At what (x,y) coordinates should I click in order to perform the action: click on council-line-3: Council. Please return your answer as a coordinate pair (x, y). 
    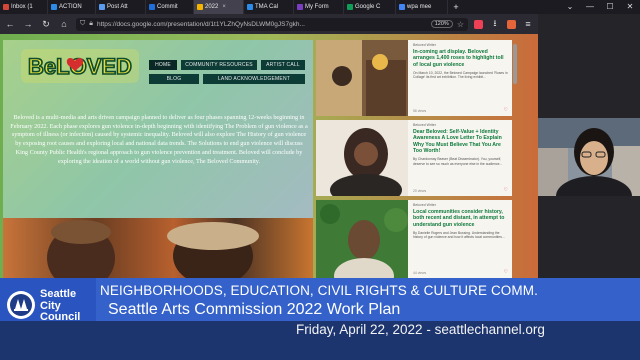
    Looking at the image, I should click on (60, 317).